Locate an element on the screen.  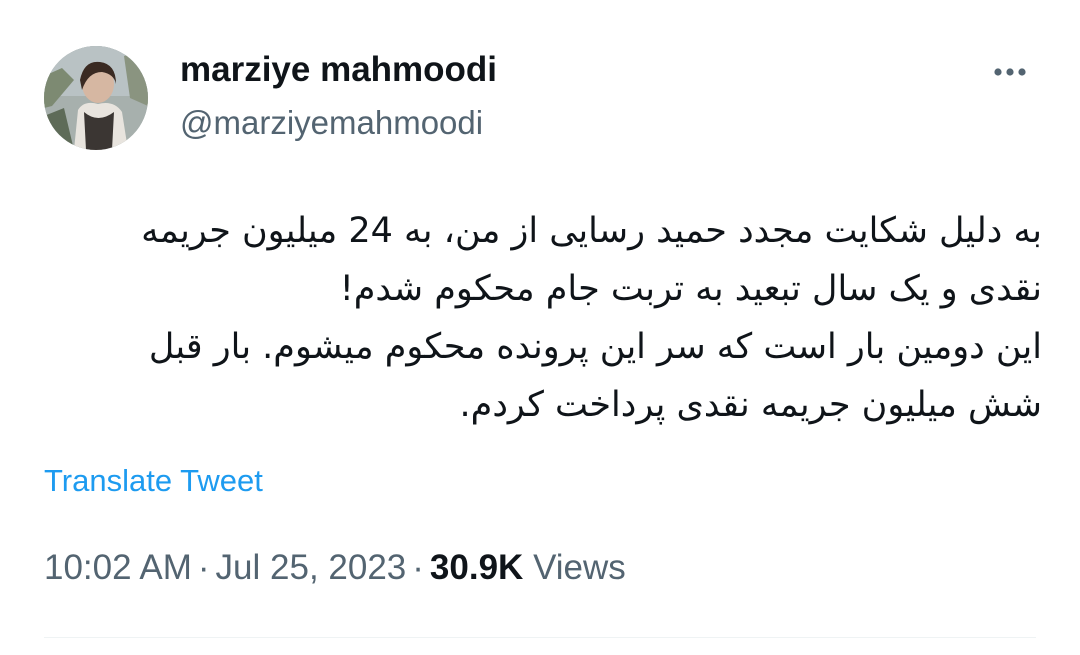
tweet-meta: 10:02 AM · Jul 25, 2023 · 30.9K Views is located at coordinates (335, 568).